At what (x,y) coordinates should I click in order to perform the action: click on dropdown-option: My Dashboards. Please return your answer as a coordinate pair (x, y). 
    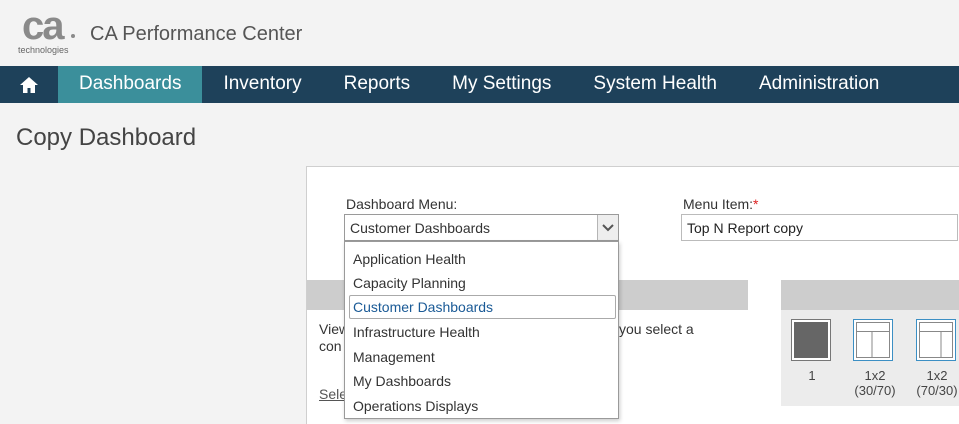
    Looking at the image, I should click on (482, 381).